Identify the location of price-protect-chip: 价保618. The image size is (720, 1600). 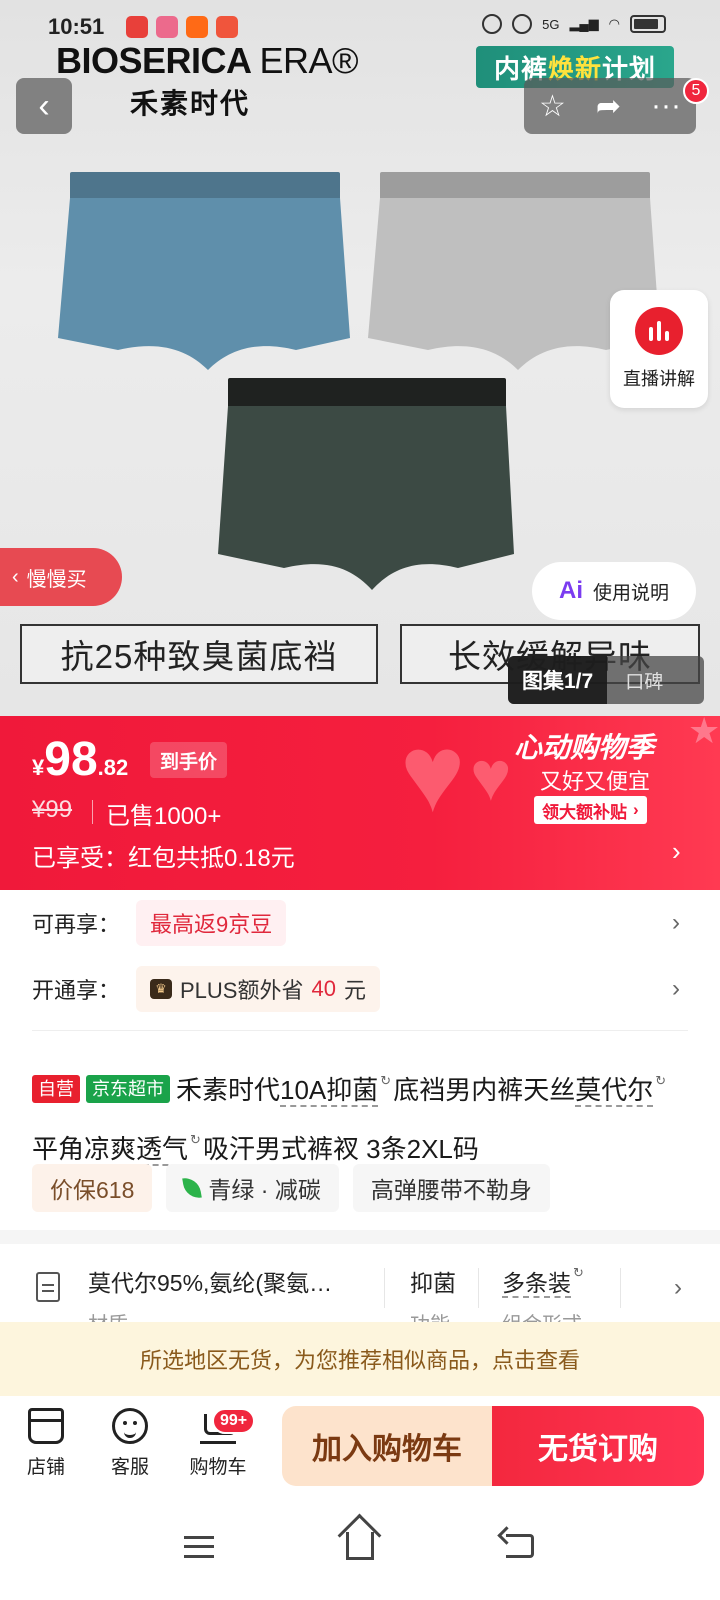
(92, 1188).